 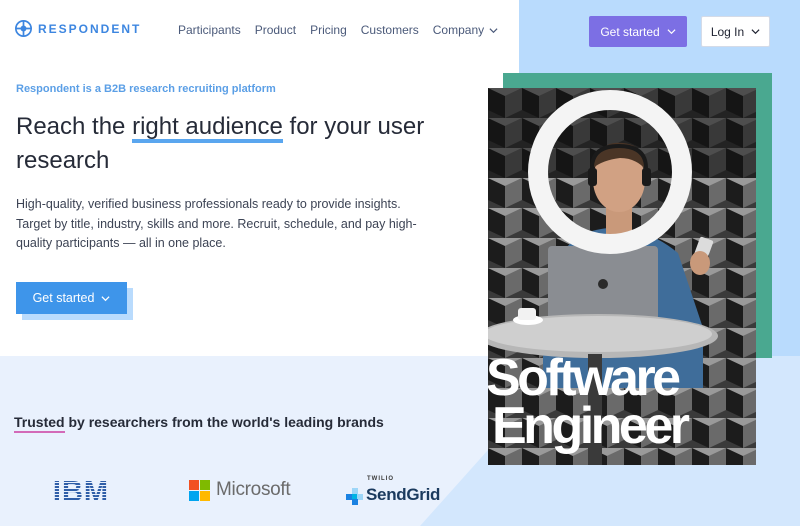 I want to click on nav-label: Product, so click(x=275, y=30).